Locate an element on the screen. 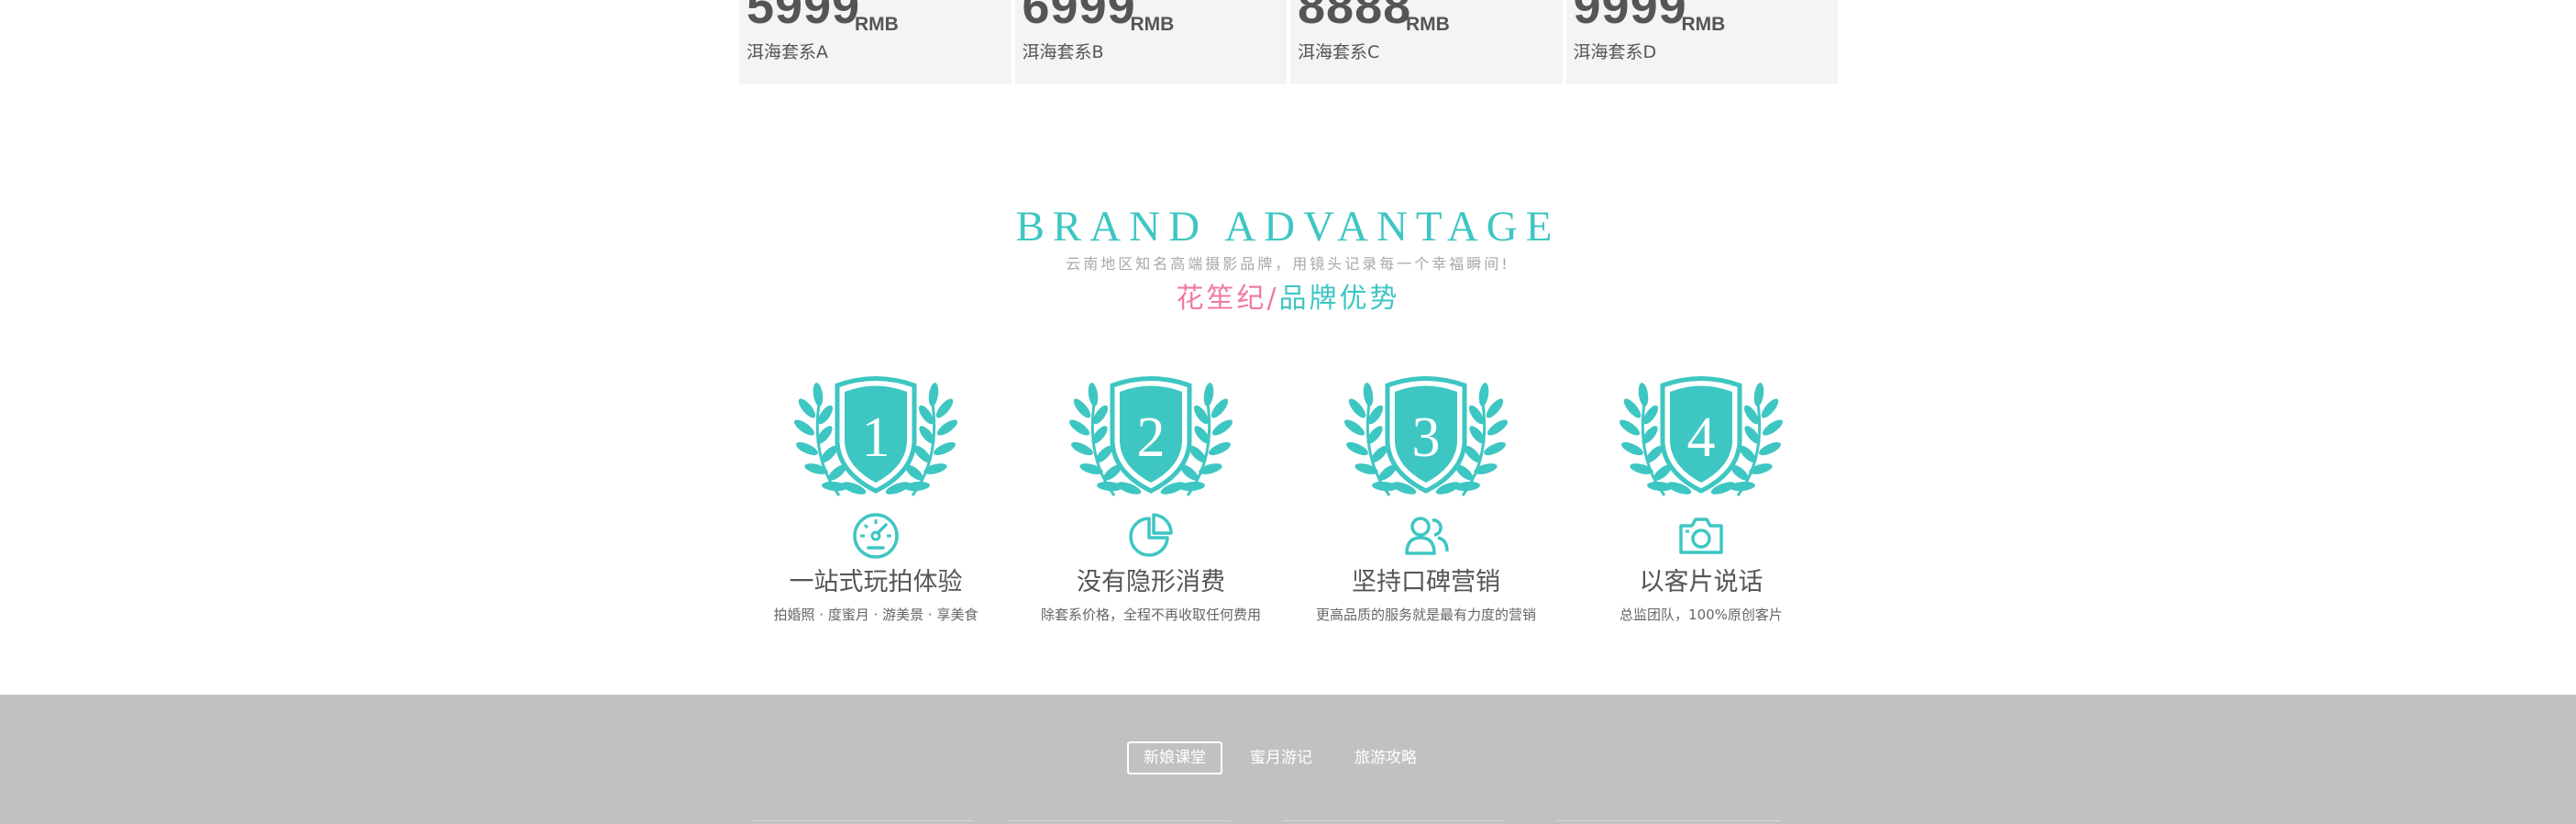 The width and height of the screenshot is (2576, 824). tab-honeymoon-journal: 蜜月游记 is located at coordinates (1281, 758).